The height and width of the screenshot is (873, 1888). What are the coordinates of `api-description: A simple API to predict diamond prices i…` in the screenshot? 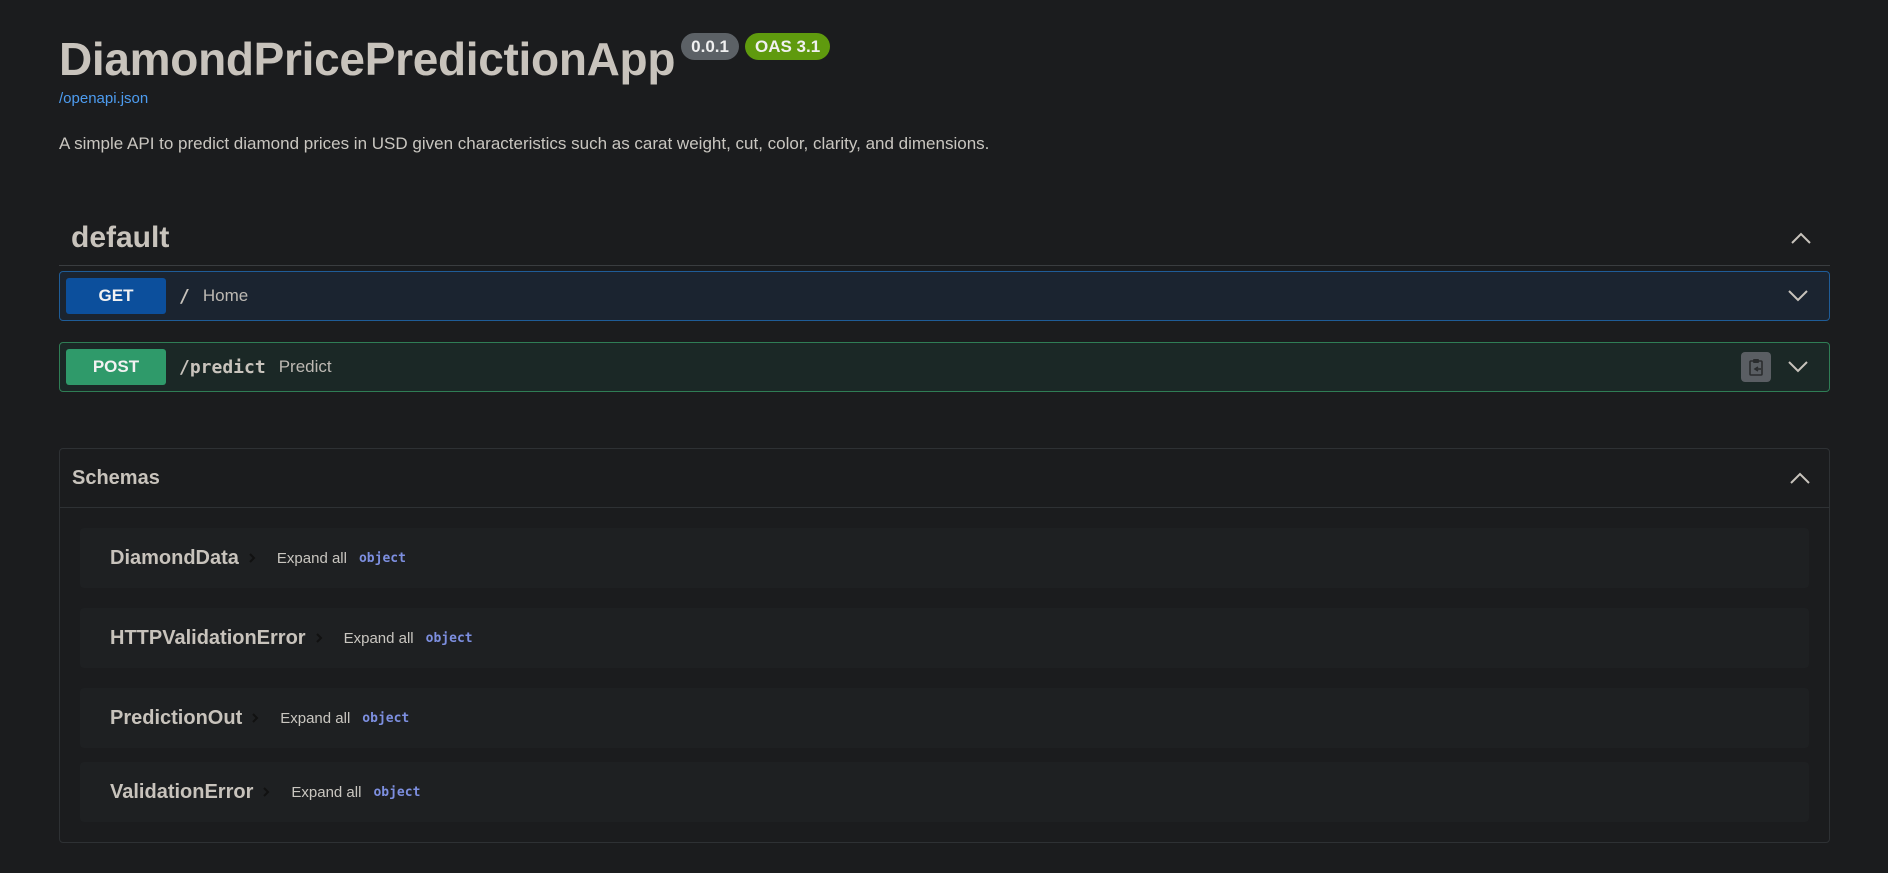 It's located at (524, 143).